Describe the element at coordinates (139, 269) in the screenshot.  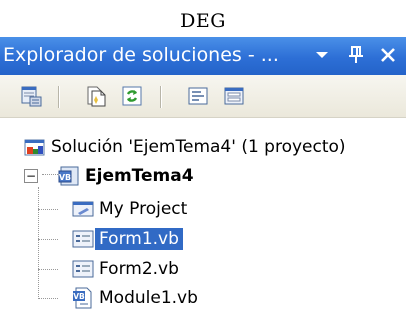
I see `item-label: Form2.vb` at that location.